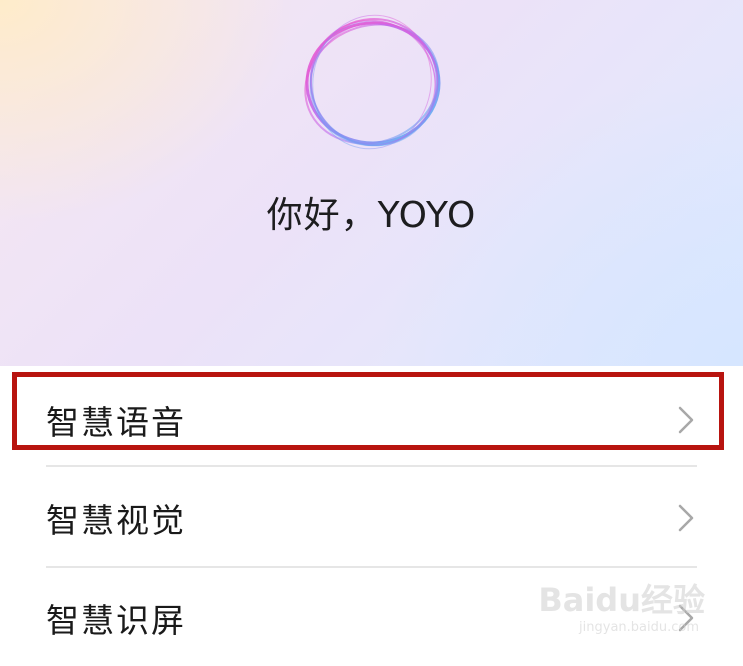  What do you see at coordinates (639, 627) in the screenshot?
I see `watermark-url: jingyan.baidu.com` at bounding box center [639, 627].